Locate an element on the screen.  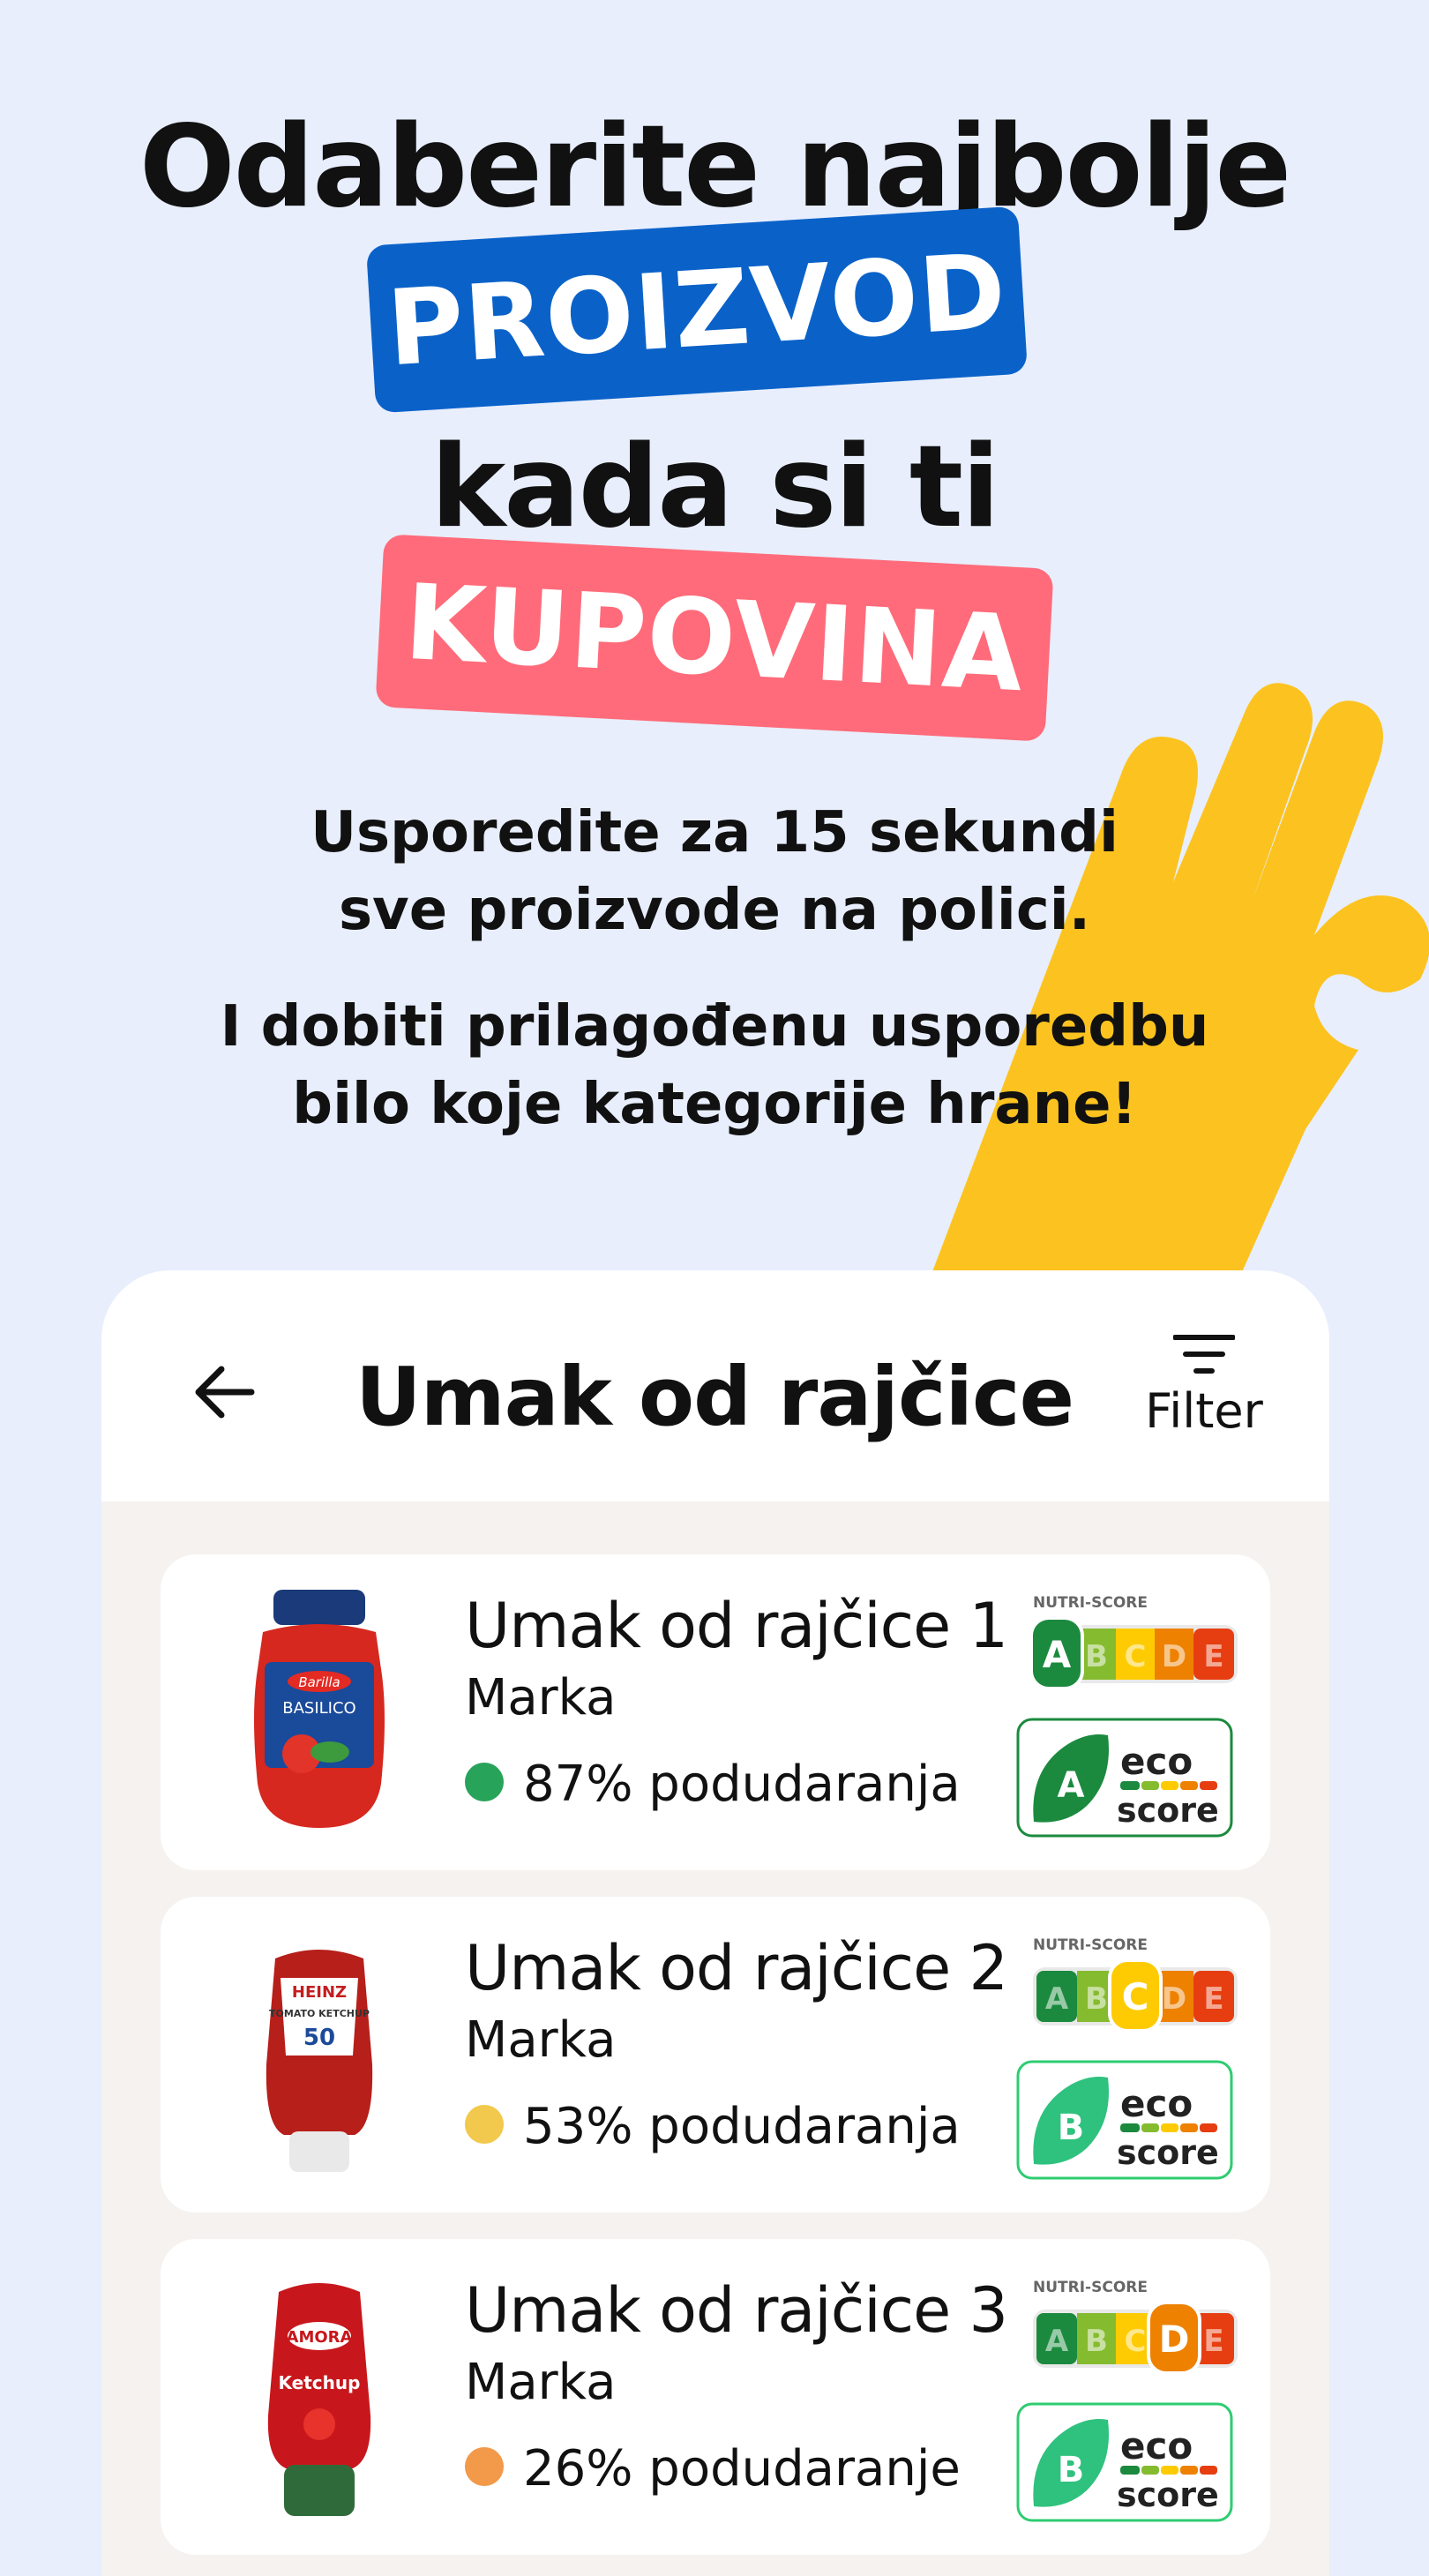
bottle-label-text: Ketchup is located at coordinates (320, 2382).